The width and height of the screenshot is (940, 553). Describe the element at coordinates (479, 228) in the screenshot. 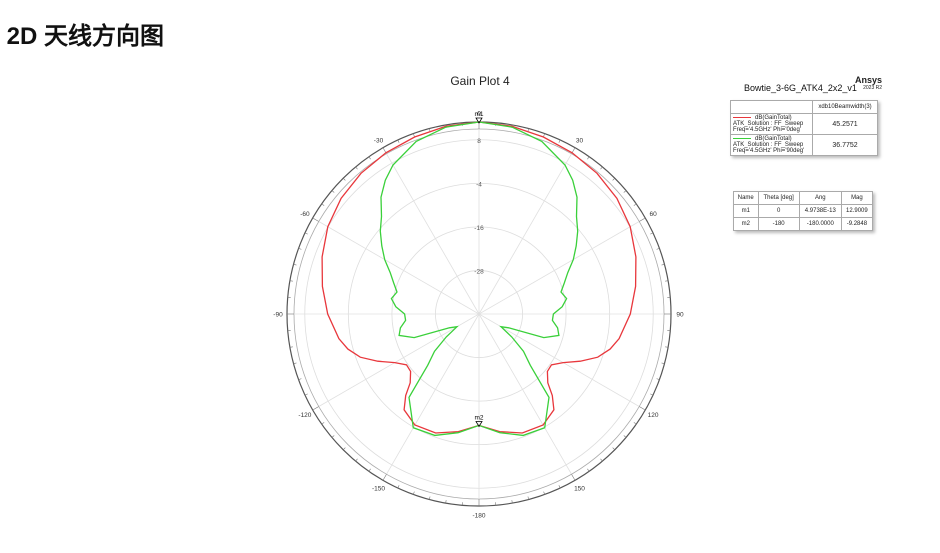

I see `radial-tick-label: -16` at that location.